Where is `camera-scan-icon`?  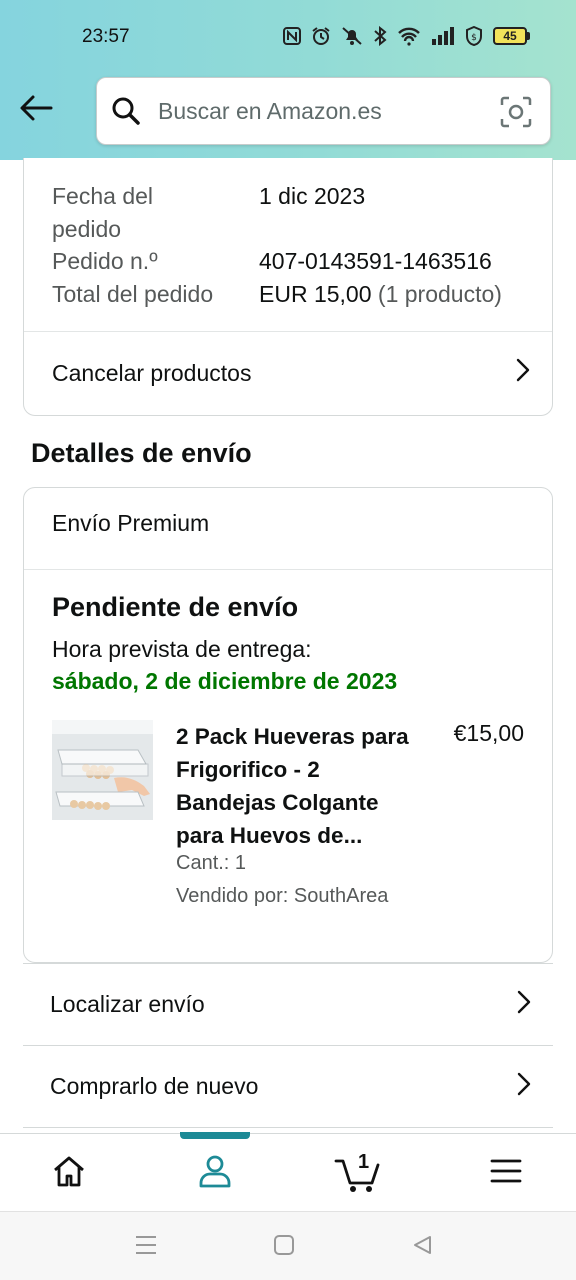
camera-scan-icon is located at coordinates (516, 114).